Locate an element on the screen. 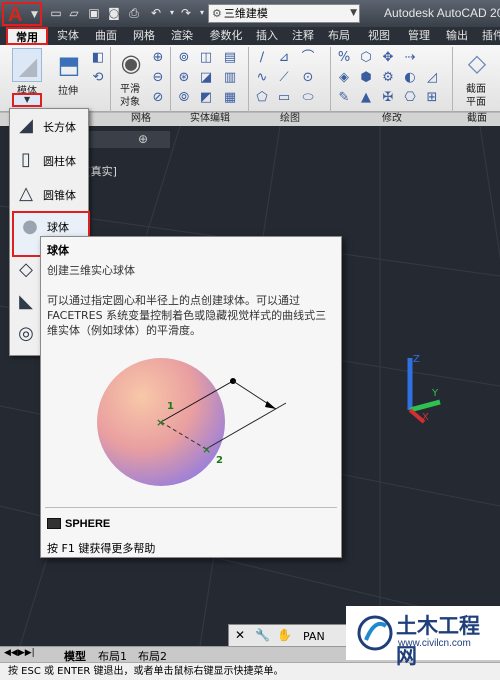 This screenshot has height=680, width=500. smooth-label-2: 对象 is located at coordinates (130, 102).